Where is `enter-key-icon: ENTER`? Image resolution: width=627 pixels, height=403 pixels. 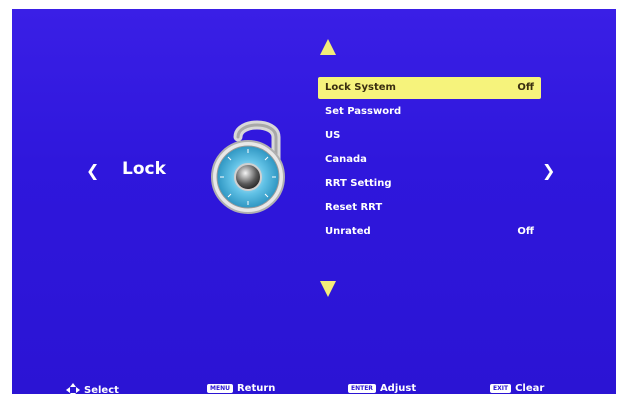 enter-key-icon: ENTER is located at coordinates (362, 388).